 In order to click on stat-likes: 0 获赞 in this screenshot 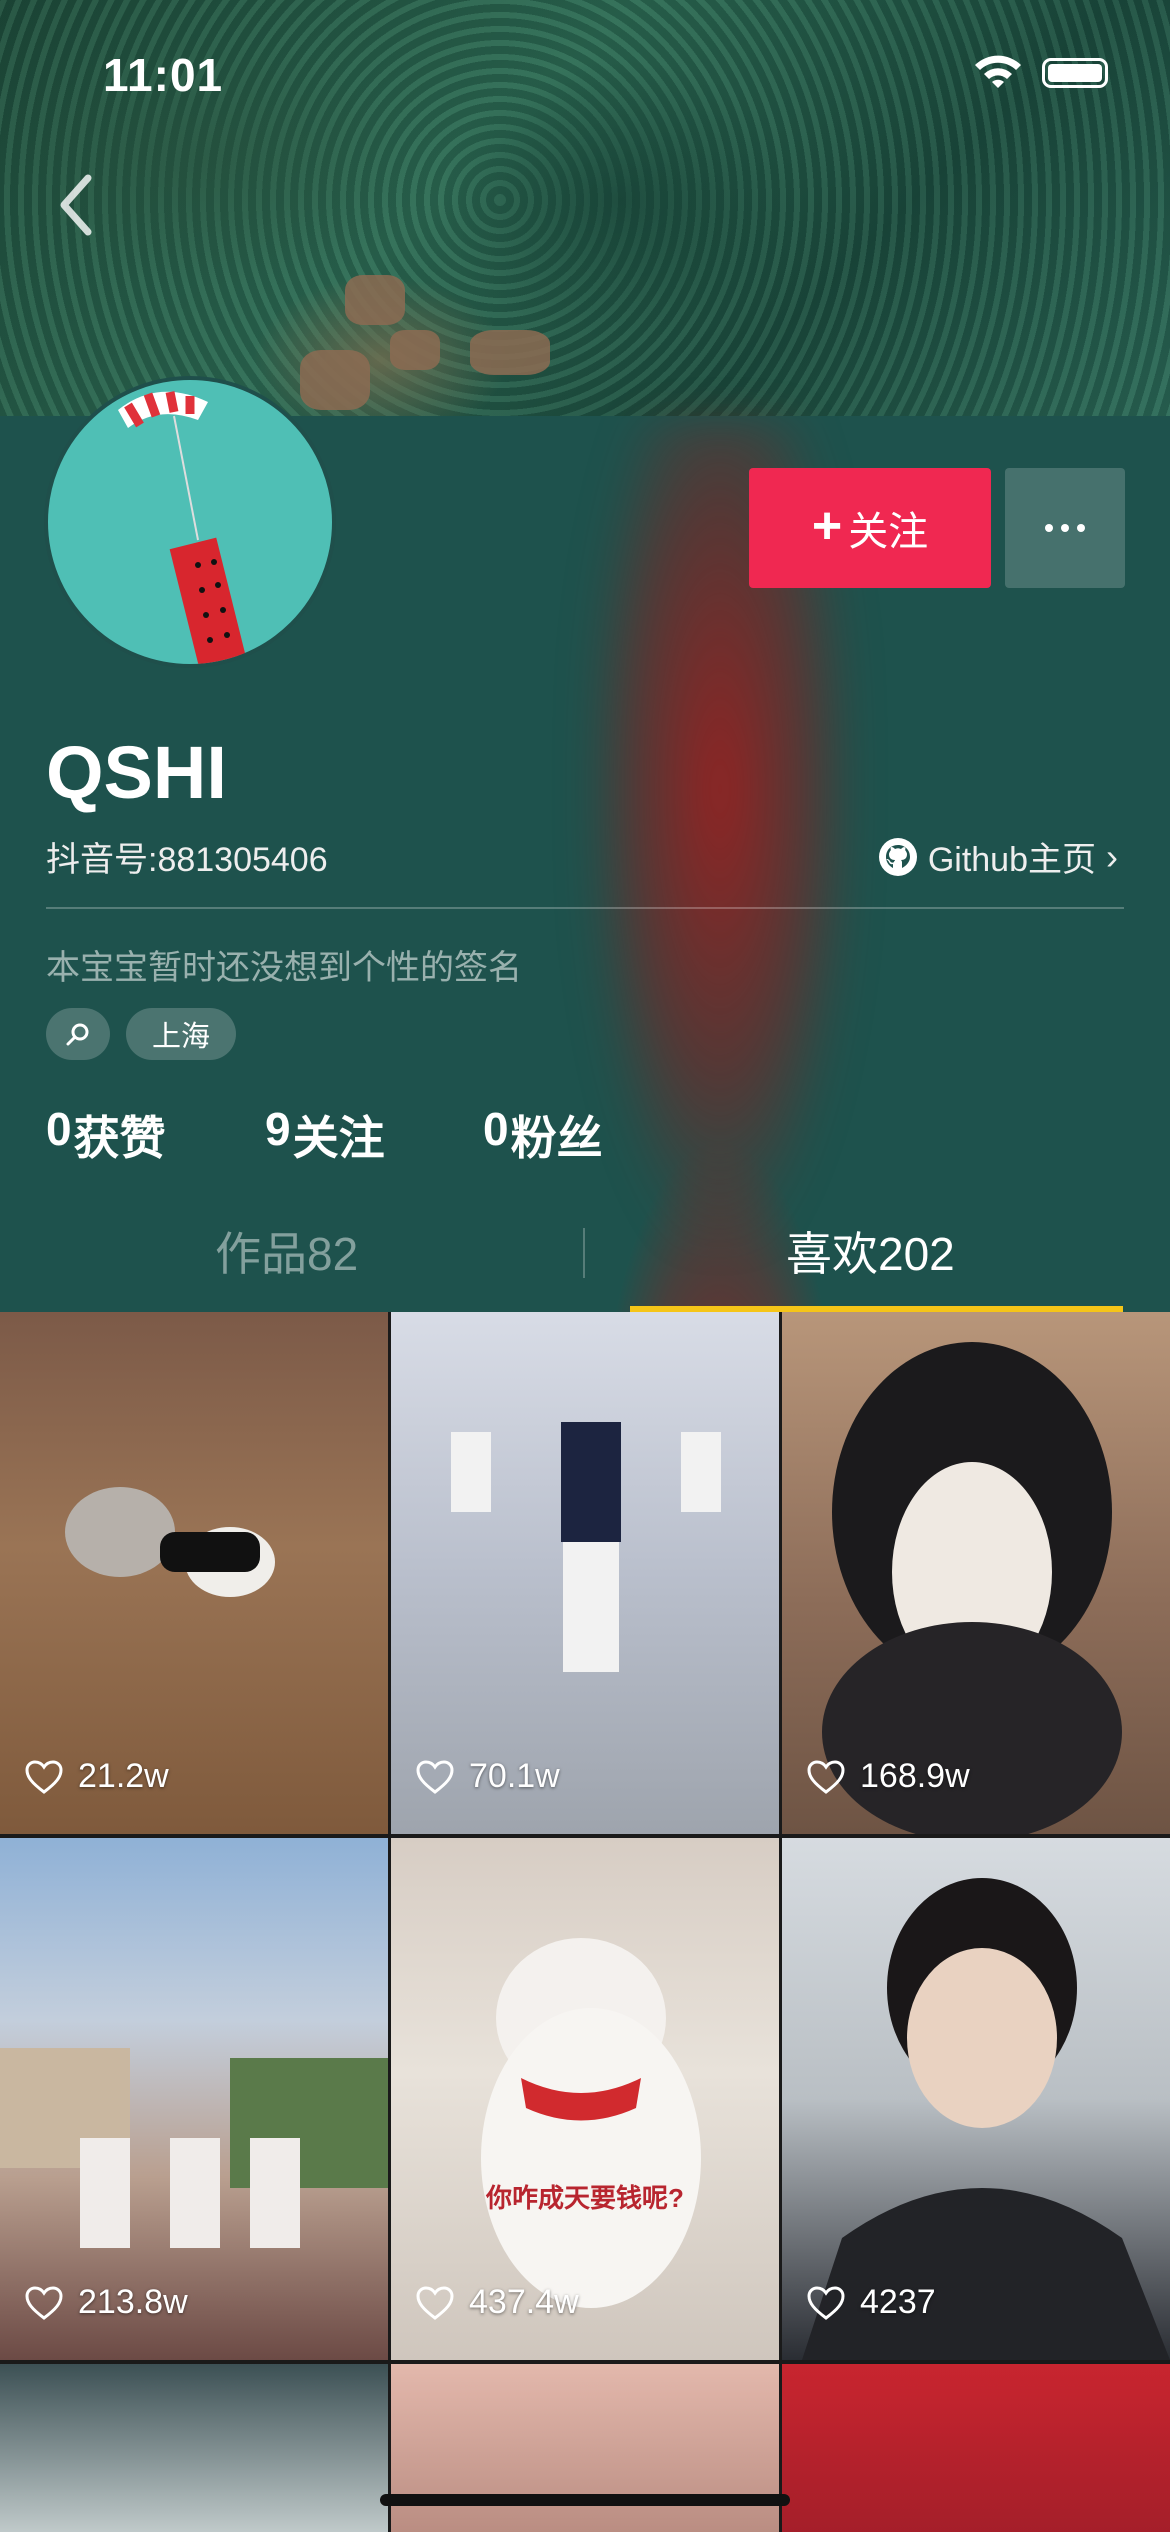, I will do `click(106, 1135)`.